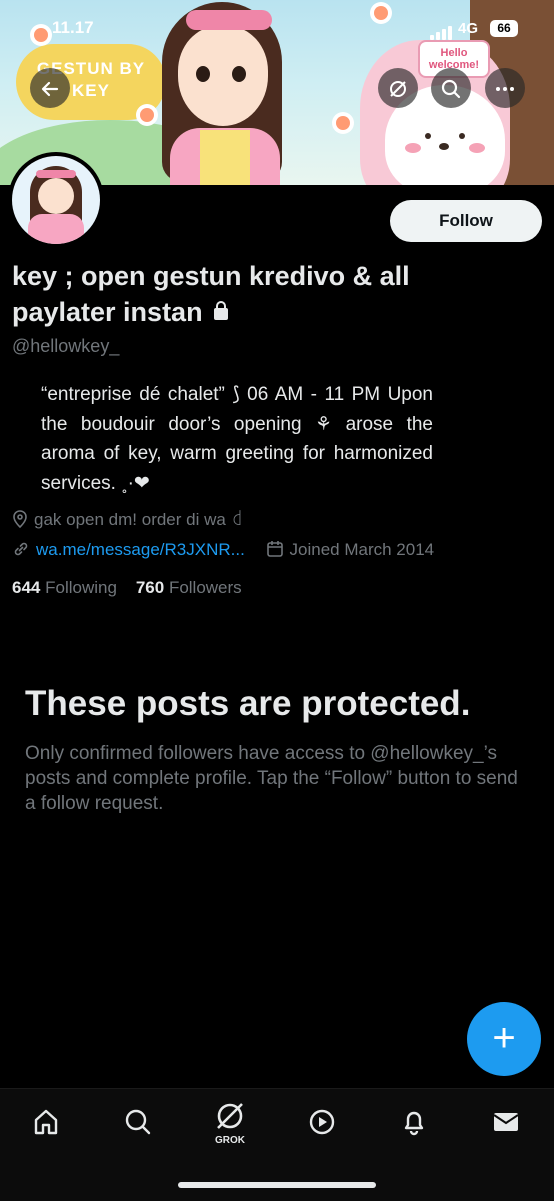 The width and height of the screenshot is (554, 1201). I want to click on nav-home, so click(46, 1125).